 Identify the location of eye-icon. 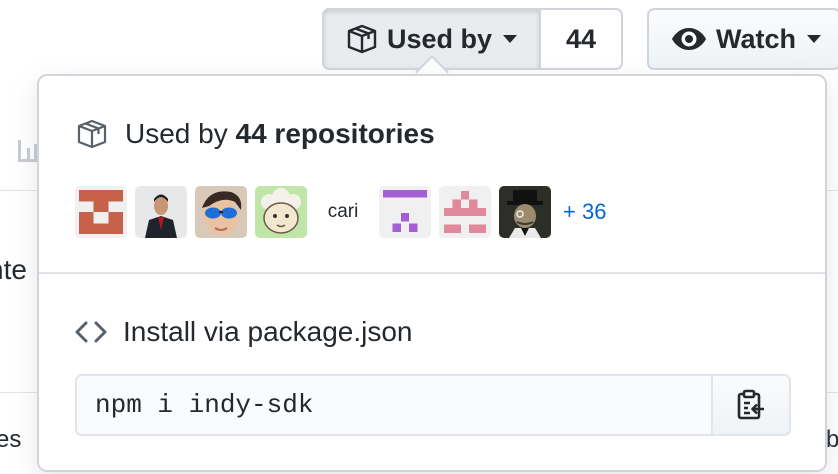
(689, 39).